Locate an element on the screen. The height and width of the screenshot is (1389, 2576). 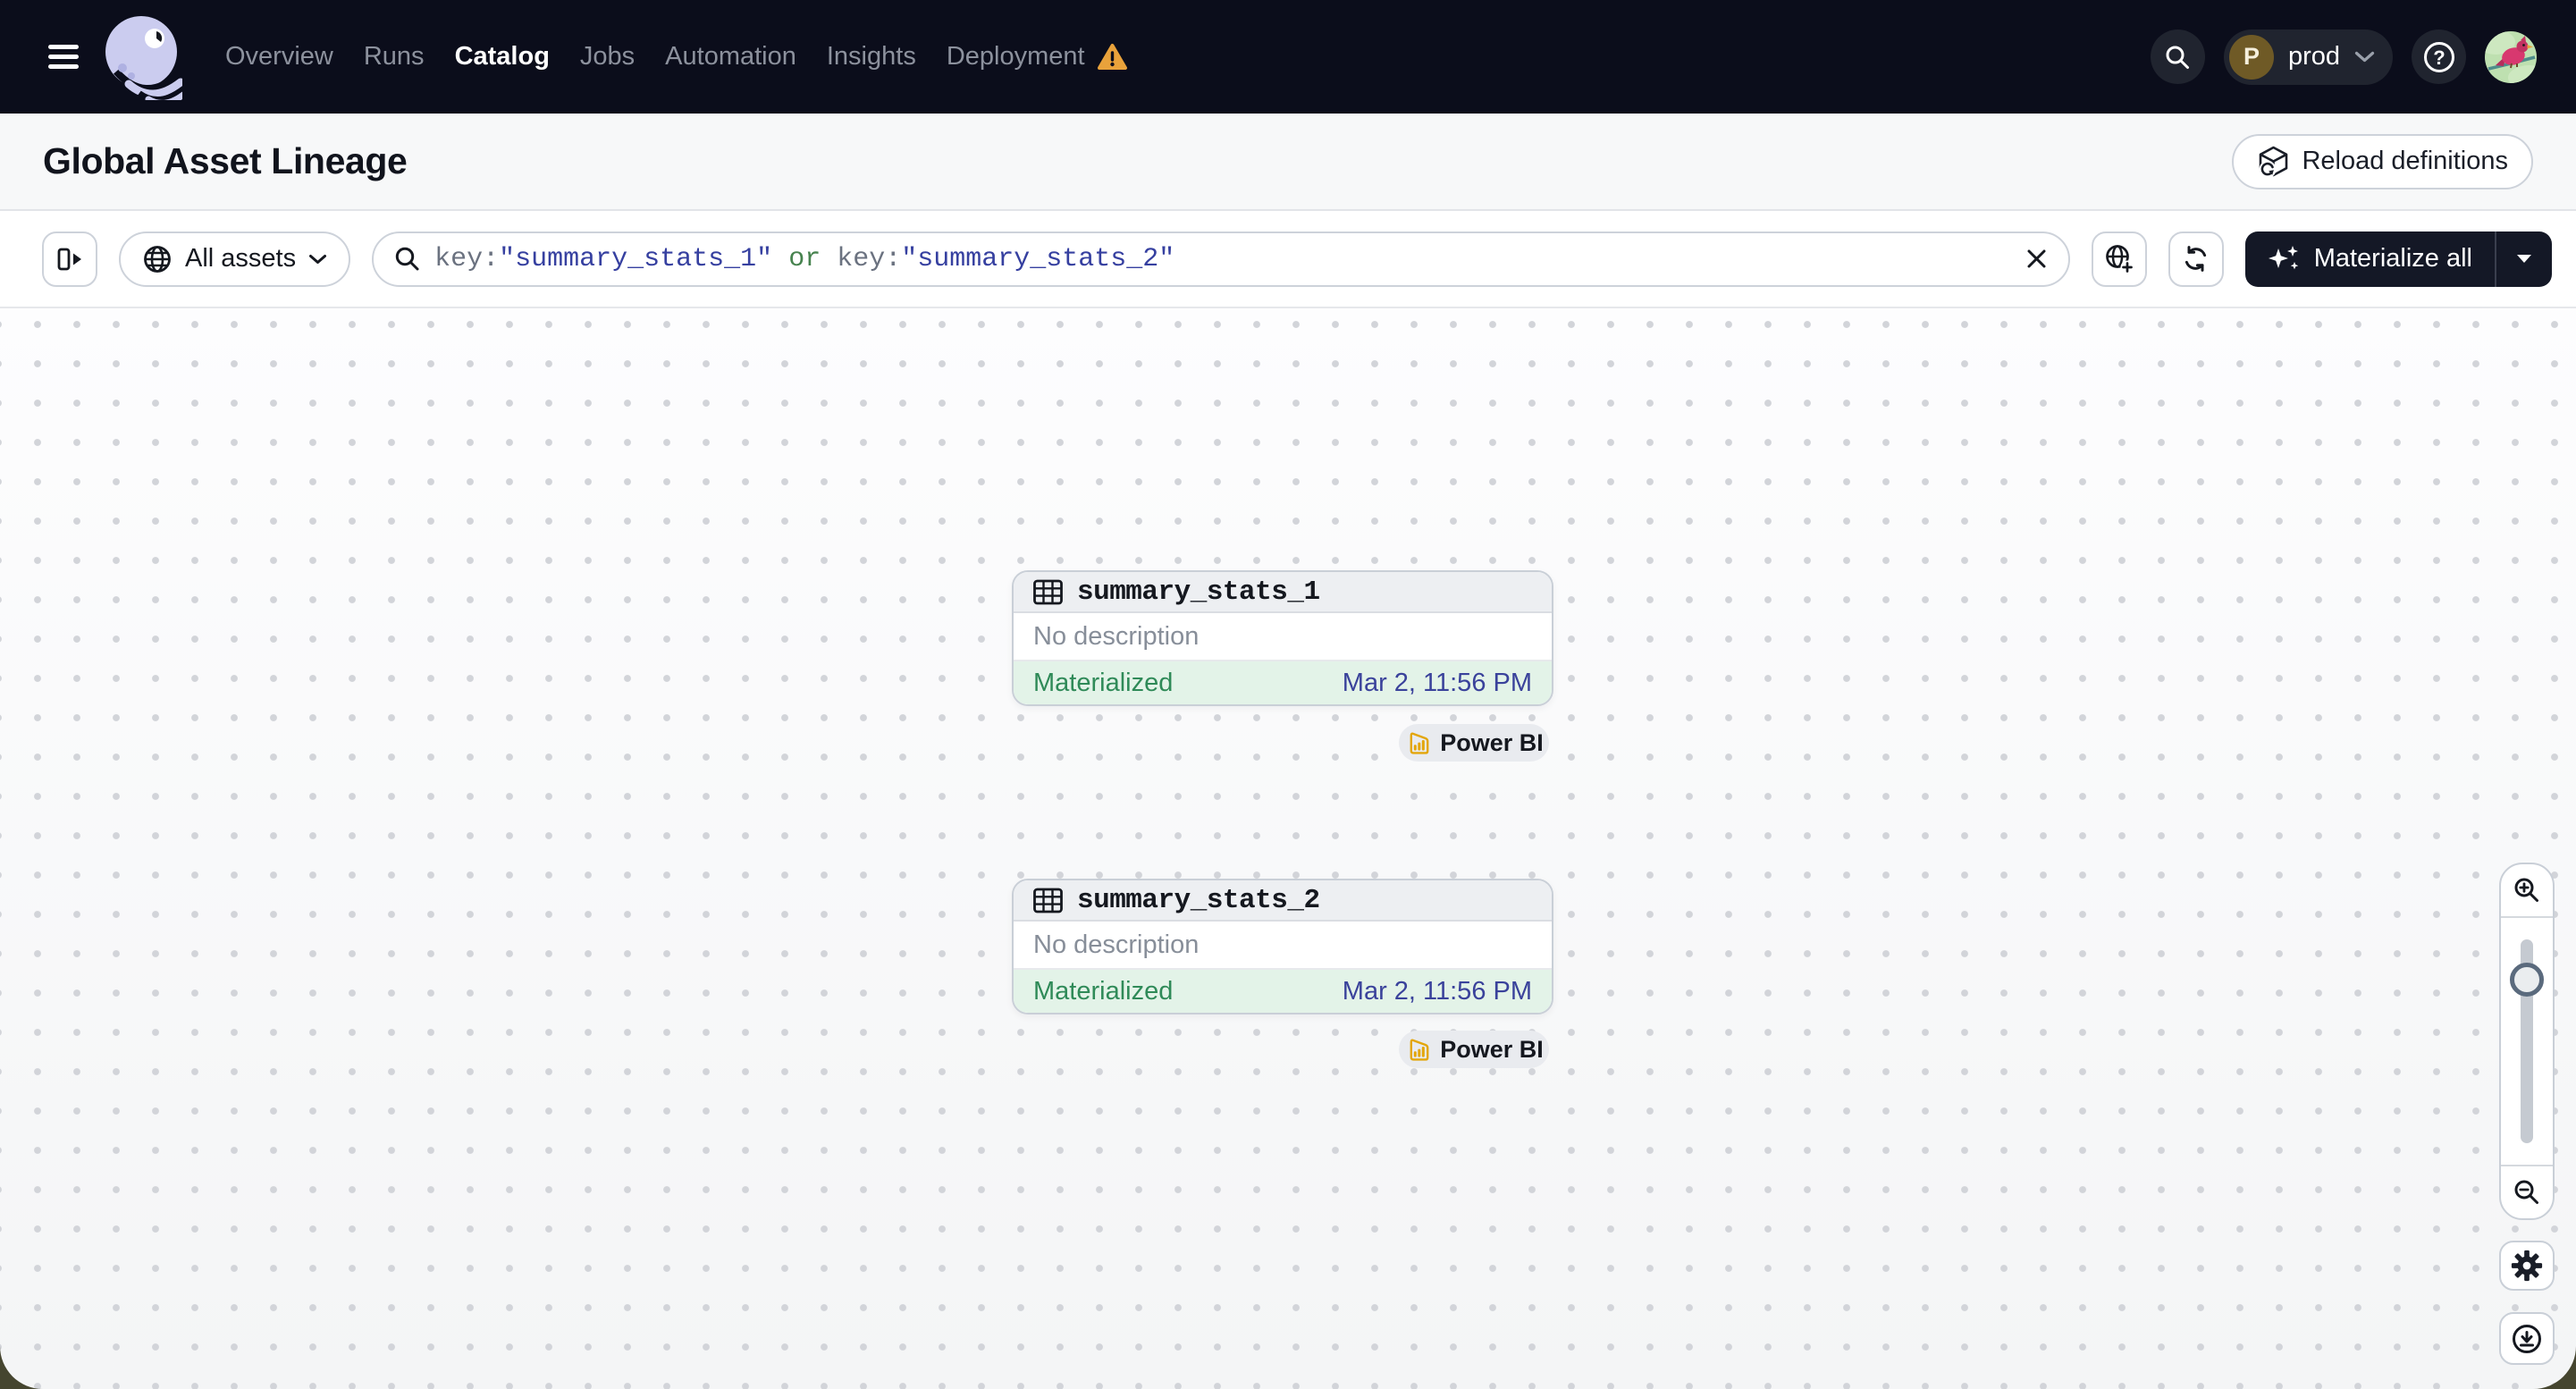
zoom-control-panel is located at coordinates (2527, 1041).